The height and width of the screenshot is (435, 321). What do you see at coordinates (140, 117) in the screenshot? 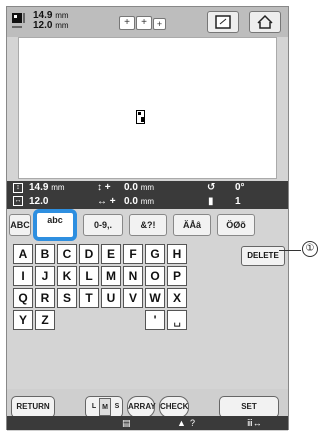
I see `pattern-preview-icon` at bounding box center [140, 117].